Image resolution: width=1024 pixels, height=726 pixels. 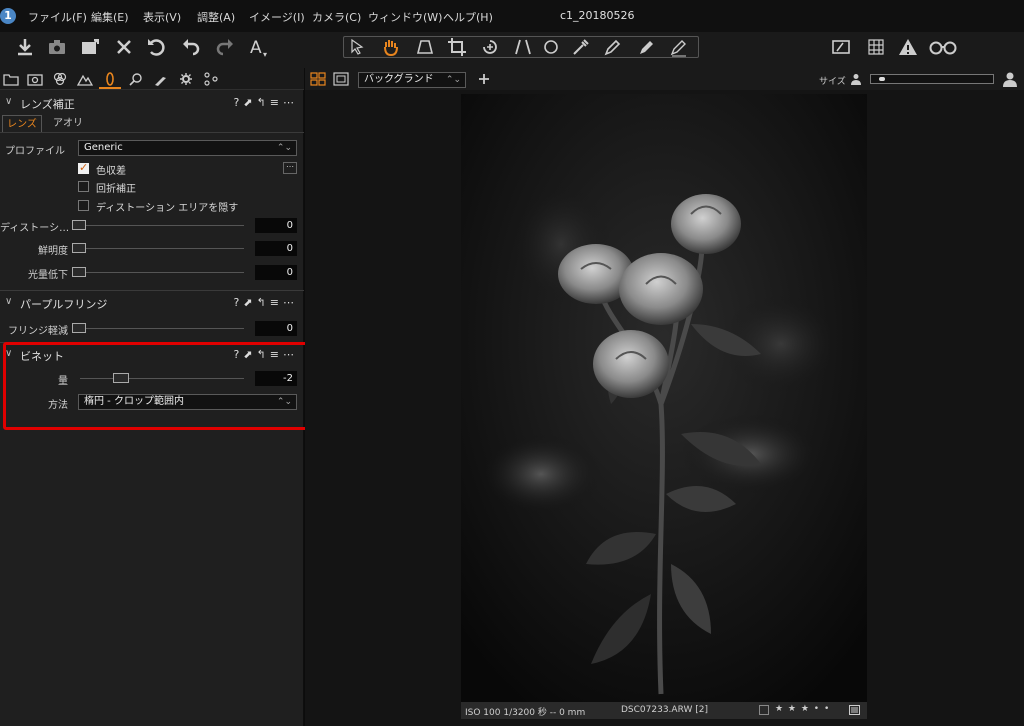 What do you see at coordinates (79, 272) in the screenshot?
I see `light-falloff-slider-thumb` at bounding box center [79, 272].